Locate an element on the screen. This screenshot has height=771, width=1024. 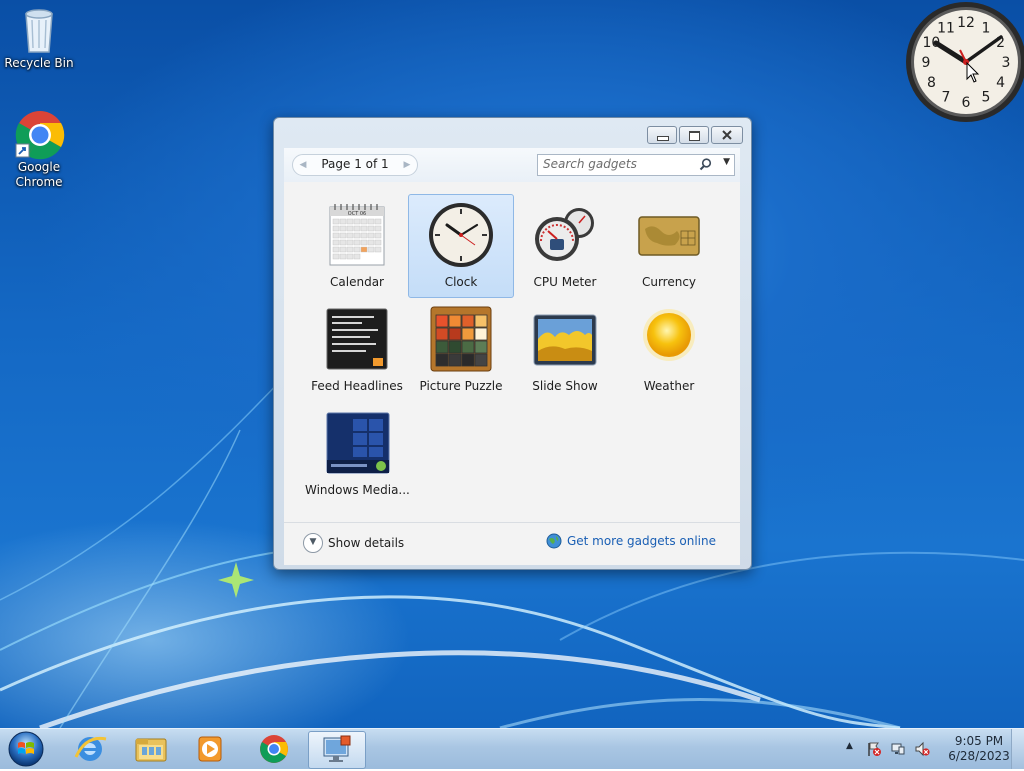
page-label: Page 1 of 1 is located at coordinates (355, 164).